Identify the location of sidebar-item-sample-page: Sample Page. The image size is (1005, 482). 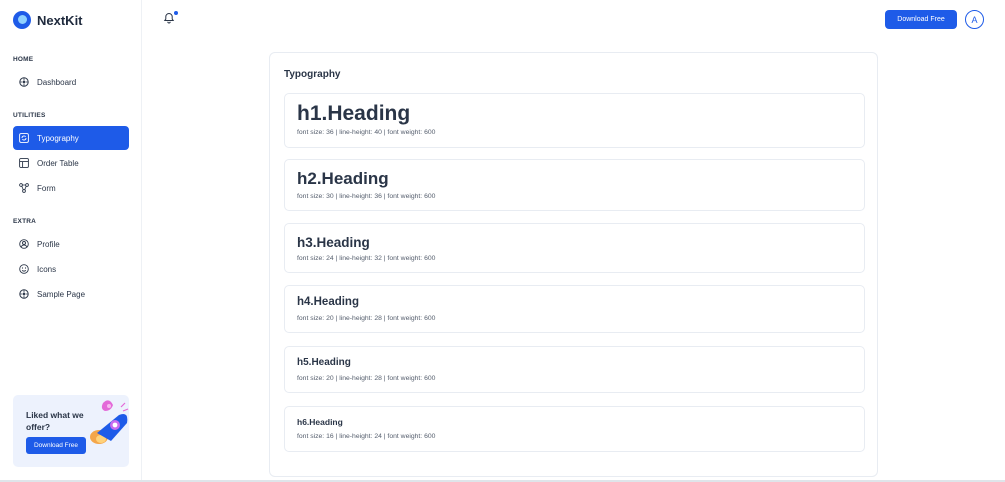
(71, 294).